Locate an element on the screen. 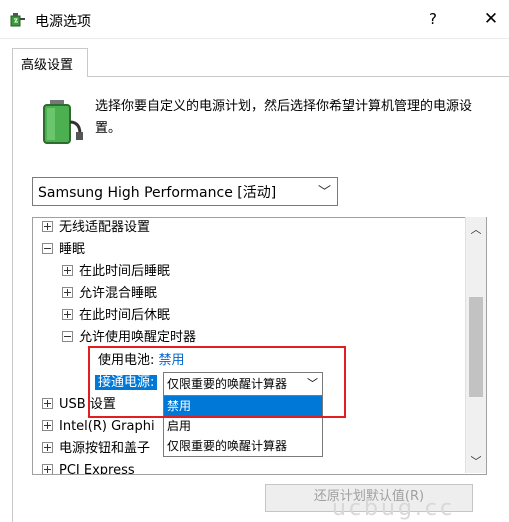 The height and width of the screenshot is (522, 509). on-battery-value: 禁用 is located at coordinates (172, 360).